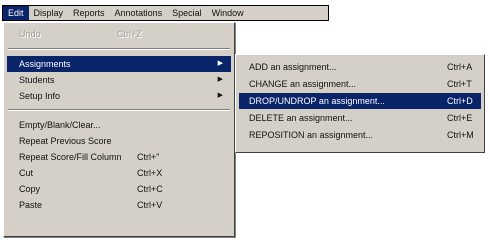 This screenshot has height=240, width=490. I want to click on menu-item-cut: Cut Ctrl+X, so click(119, 173).